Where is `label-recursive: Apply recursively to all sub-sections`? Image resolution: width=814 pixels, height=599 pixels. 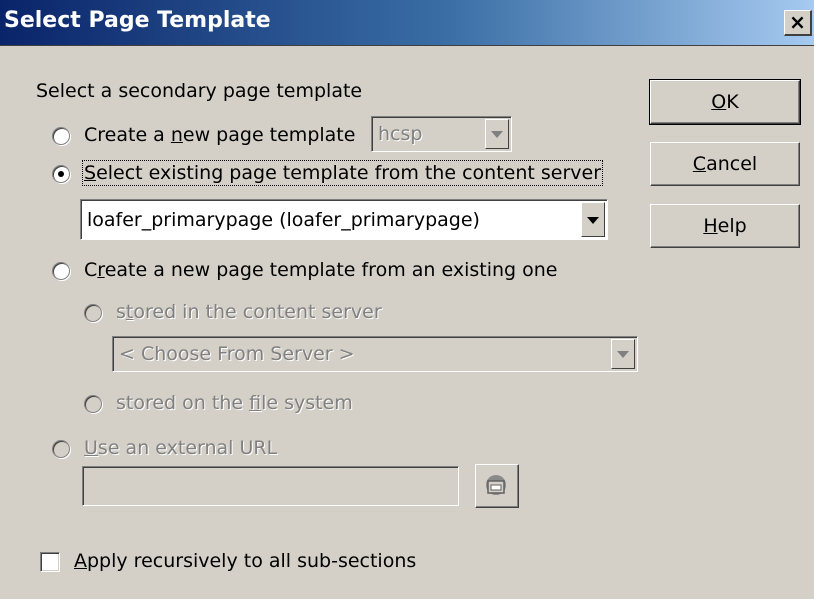 label-recursive: Apply recursively to all sub-sections is located at coordinates (245, 561).